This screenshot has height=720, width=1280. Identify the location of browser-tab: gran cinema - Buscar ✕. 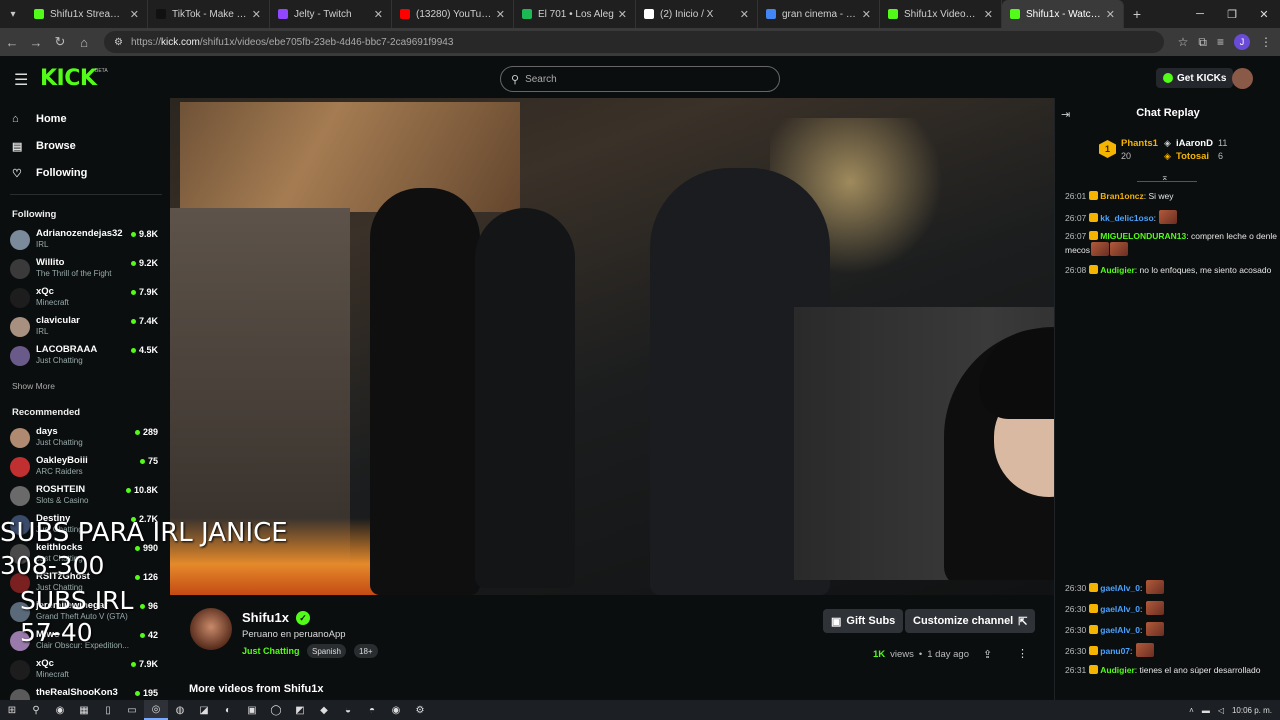
(819, 14).